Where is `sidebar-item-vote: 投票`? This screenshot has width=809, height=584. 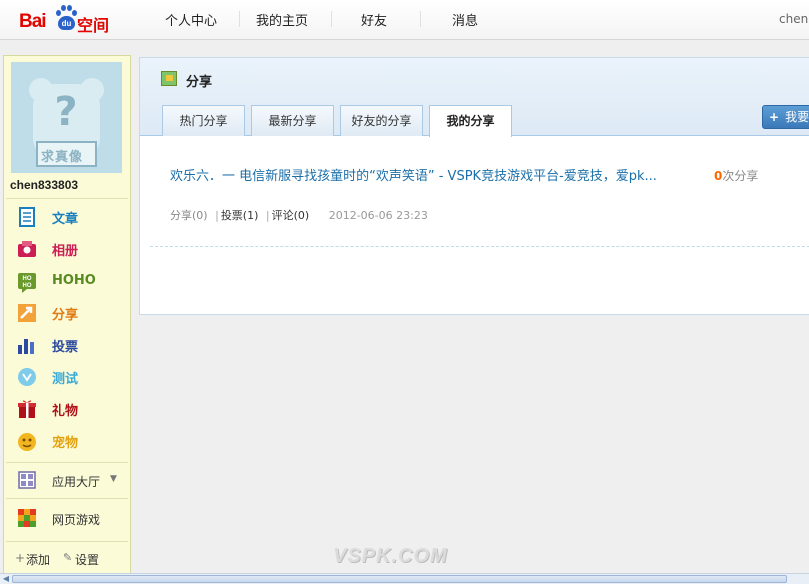
sidebar-item-vote: 投票 is located at coordinates (72, 346).